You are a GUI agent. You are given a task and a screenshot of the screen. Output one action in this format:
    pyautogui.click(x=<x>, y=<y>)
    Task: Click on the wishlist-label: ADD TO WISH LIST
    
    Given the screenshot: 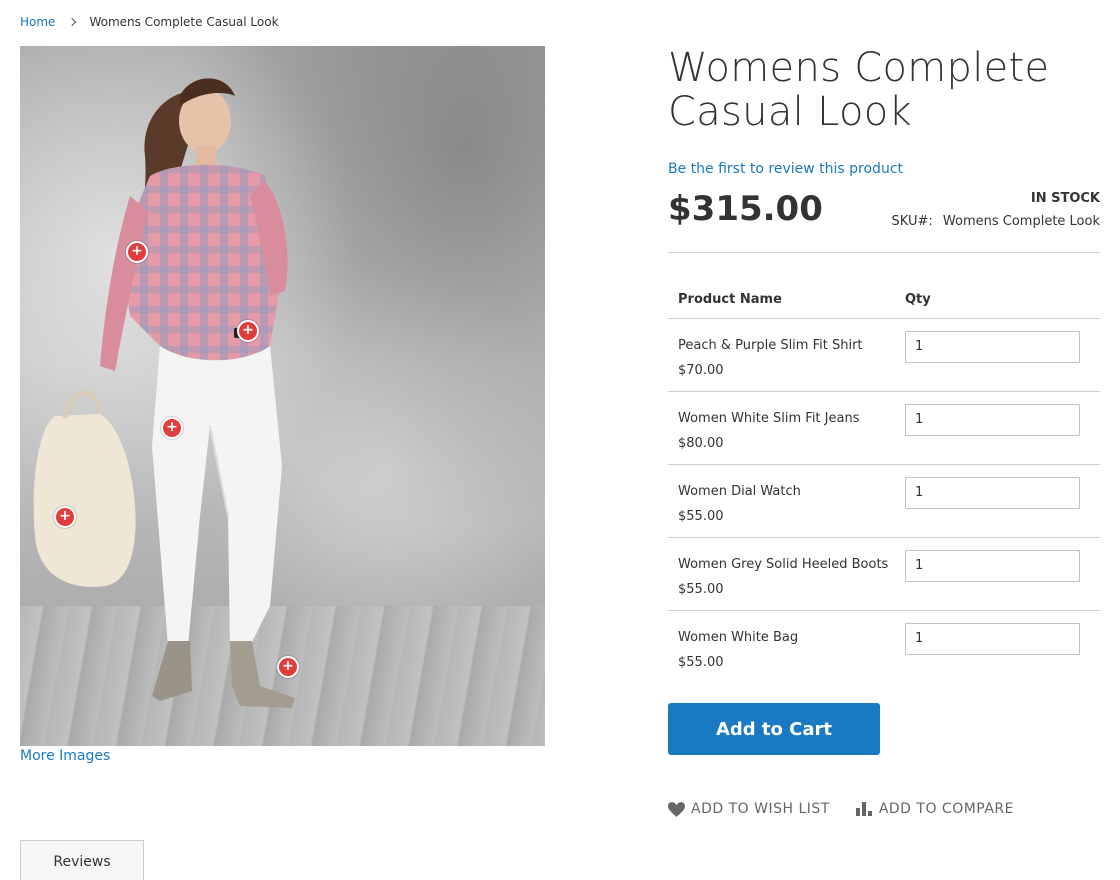 What is the action you would take?
    pyautogui.click(x=760, y=809)
    